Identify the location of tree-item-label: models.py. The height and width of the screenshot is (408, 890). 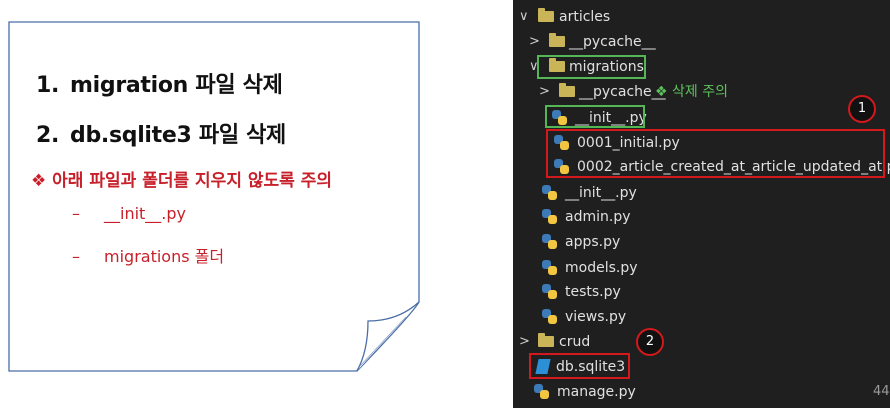
(601, 268).